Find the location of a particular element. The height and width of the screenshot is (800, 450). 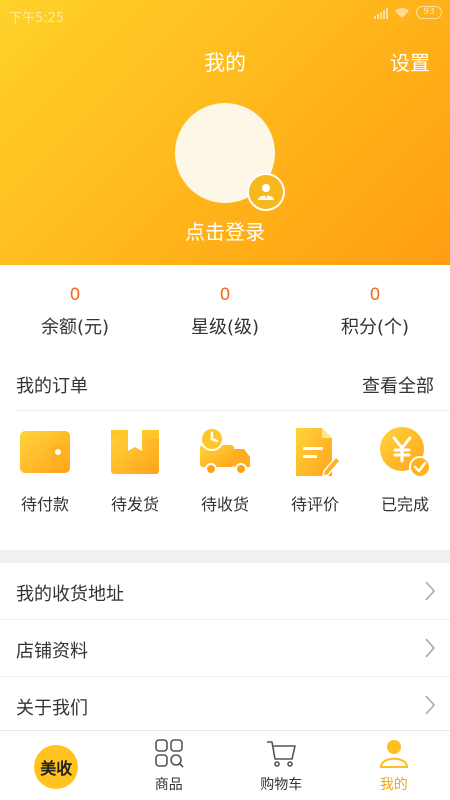

stats-row: 0 余额(元) 0 星级(级) 0 积分(个) is located at coordinates (225, 310).